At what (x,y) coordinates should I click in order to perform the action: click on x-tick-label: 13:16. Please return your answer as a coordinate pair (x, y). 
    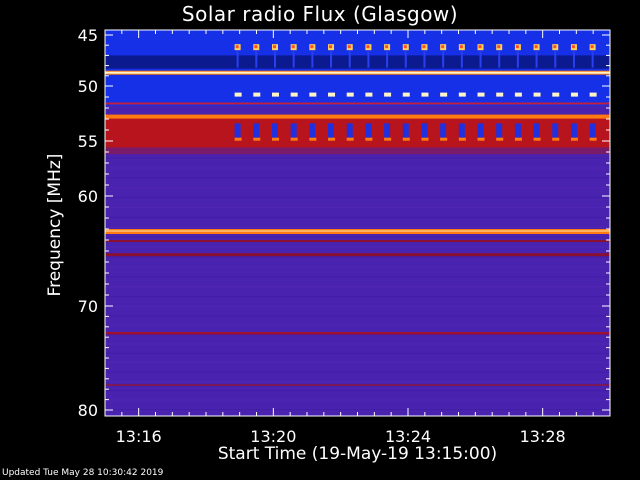
    Looking at the image, I should click on (139, 436).